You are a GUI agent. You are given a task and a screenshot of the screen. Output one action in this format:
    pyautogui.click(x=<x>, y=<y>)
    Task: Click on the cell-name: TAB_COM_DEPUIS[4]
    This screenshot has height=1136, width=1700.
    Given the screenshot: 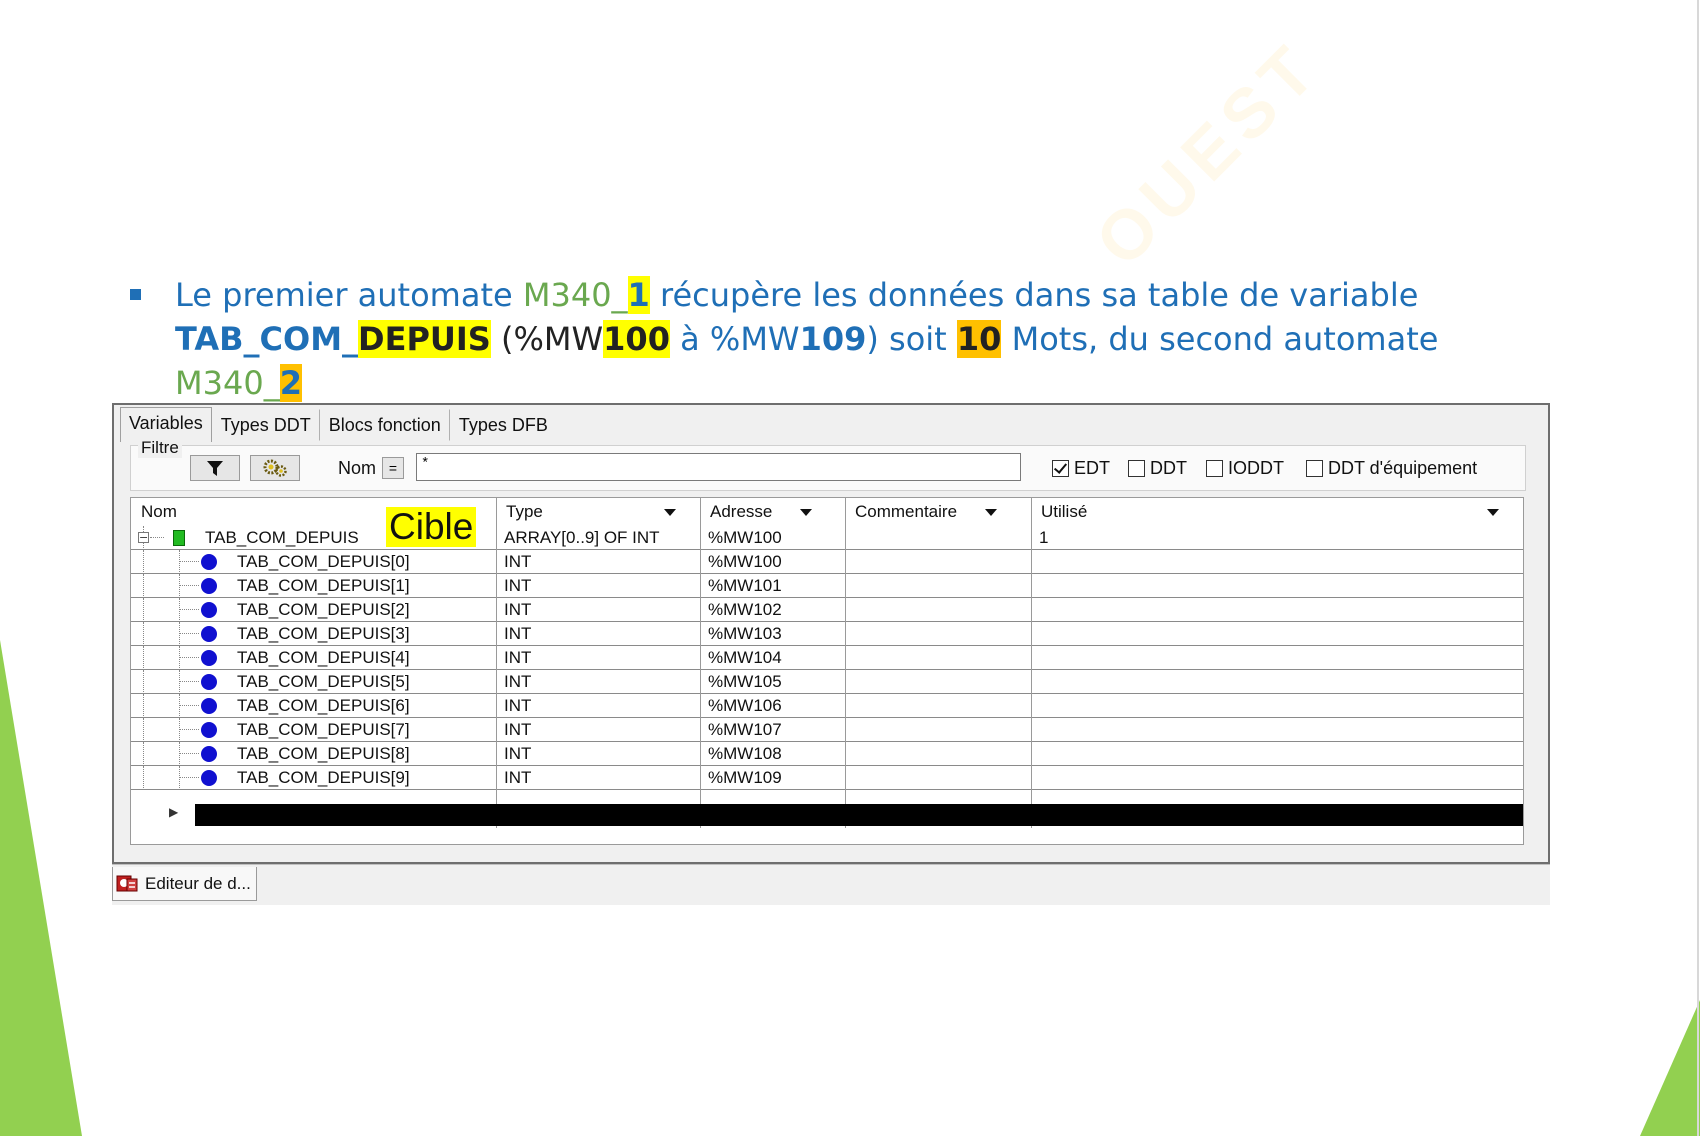 What is the action you would take?
    pyautogui.click(x=362, y=658)
    